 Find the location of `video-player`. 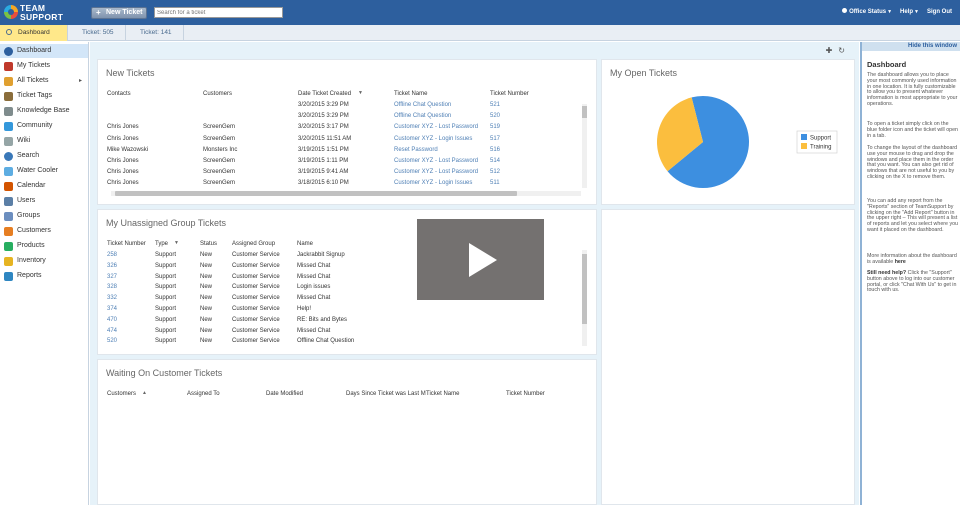

video-player is located at coordinates (480, 259).